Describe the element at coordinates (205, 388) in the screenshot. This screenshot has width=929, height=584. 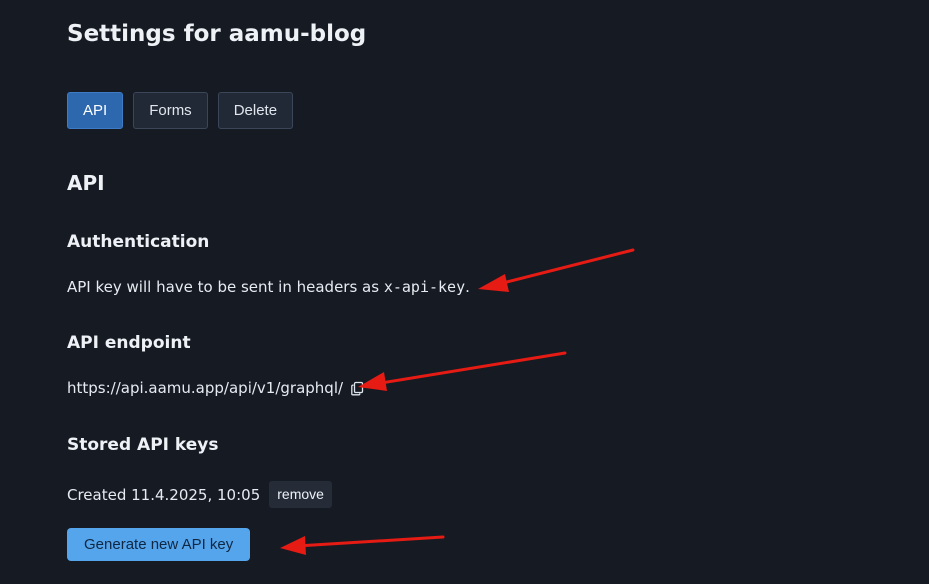
I see `api-endpoint-url: https://api.aamu.app/api/v1/graphql/` at that location.